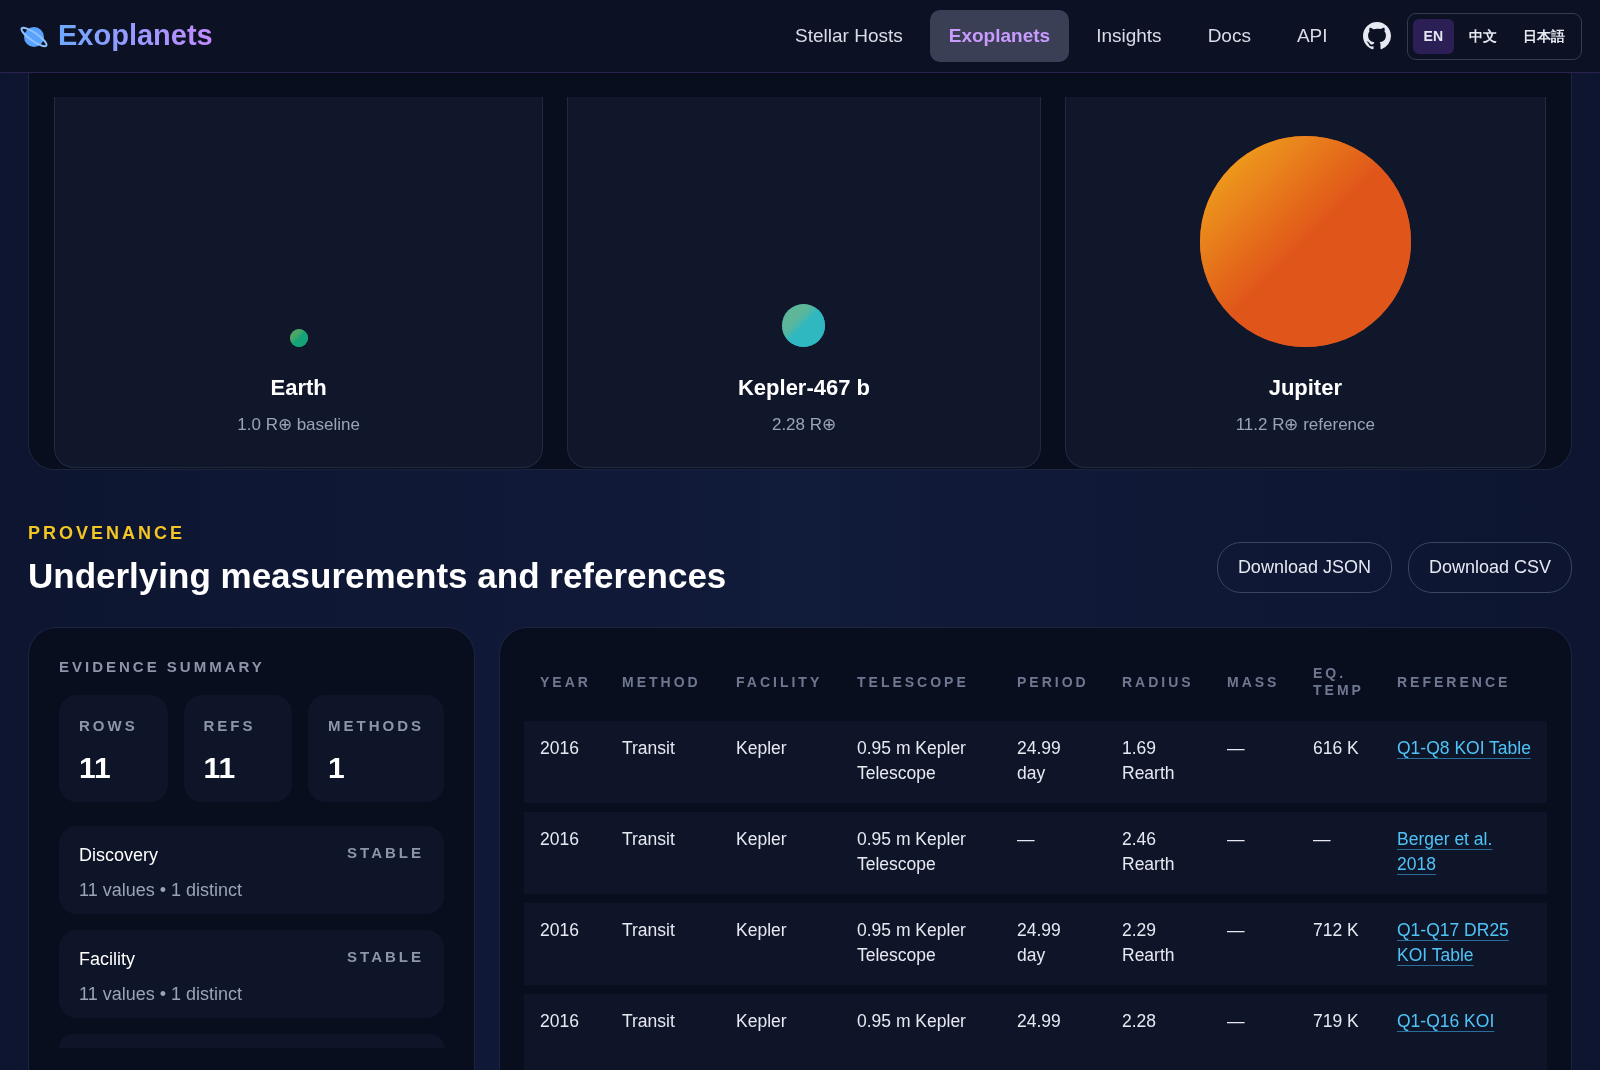 This screenshot has height=1070, width=1600. I want to click on column-header: RADIUS, so click(1158, 682).